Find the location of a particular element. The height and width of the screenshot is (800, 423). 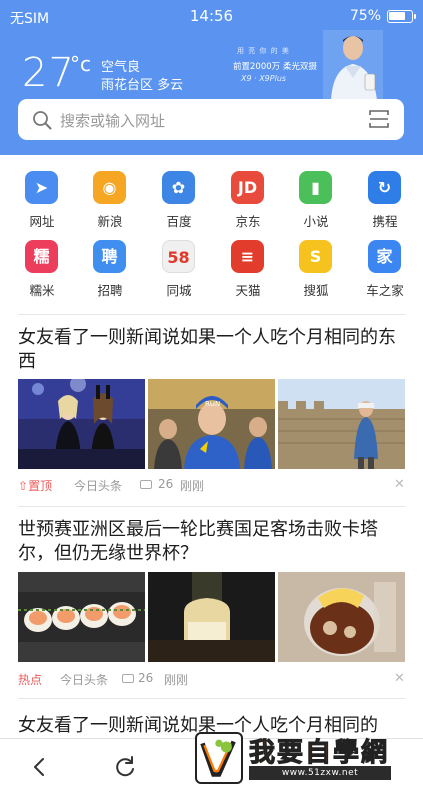

quick-link-item: ▮ 小说 is located at coordinates (316, 197).